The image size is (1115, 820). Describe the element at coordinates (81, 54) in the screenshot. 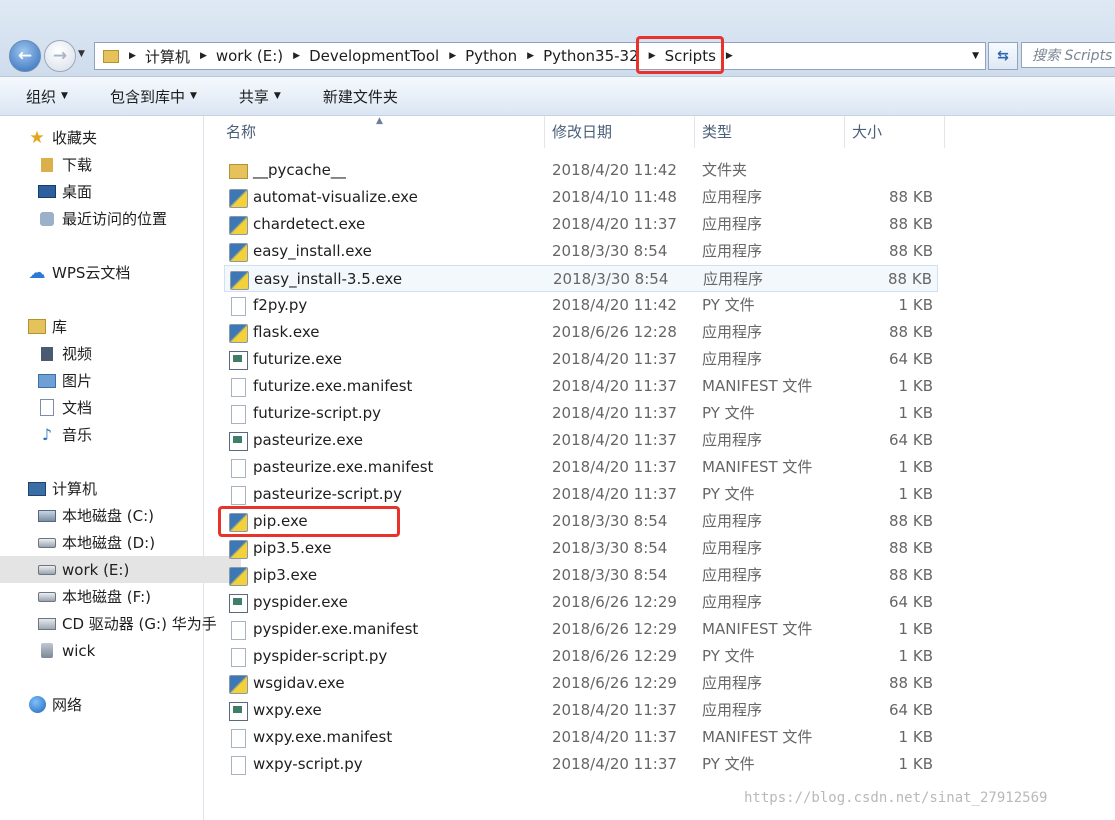

I see `history-dropdown-icon: ▼` at that location.